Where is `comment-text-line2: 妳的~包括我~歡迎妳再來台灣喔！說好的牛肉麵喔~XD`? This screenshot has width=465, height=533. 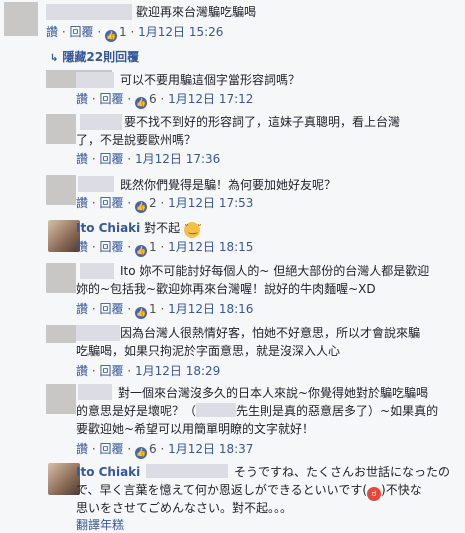 comment-text-line2: 妳的~包括我~歡迎妳再來台灣喔！說好的牛肉麵喔~XD is located at coordinates (226, 289).